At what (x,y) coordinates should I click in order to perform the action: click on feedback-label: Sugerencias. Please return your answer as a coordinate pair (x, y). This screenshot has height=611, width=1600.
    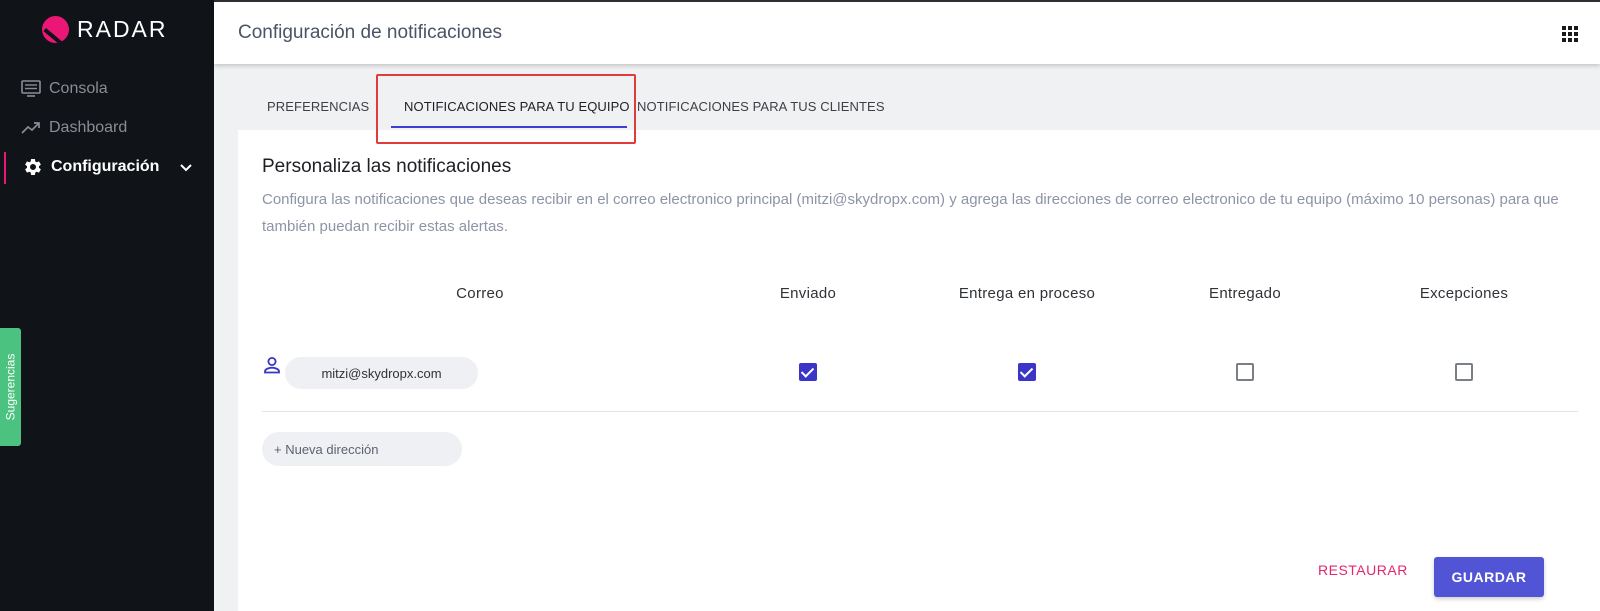
    Looking at the image, I should click on (10, 387).